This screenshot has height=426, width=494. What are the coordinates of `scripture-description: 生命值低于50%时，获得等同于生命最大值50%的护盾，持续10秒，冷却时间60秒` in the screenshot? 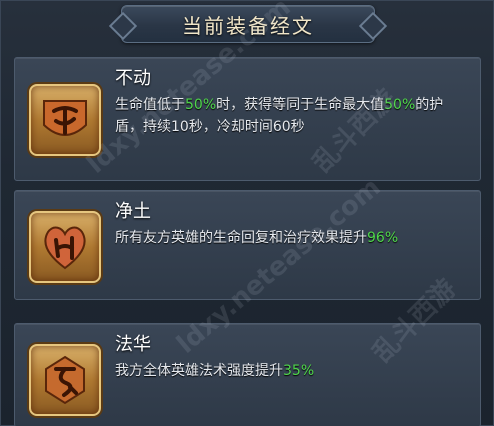 It's located at (292, 116).